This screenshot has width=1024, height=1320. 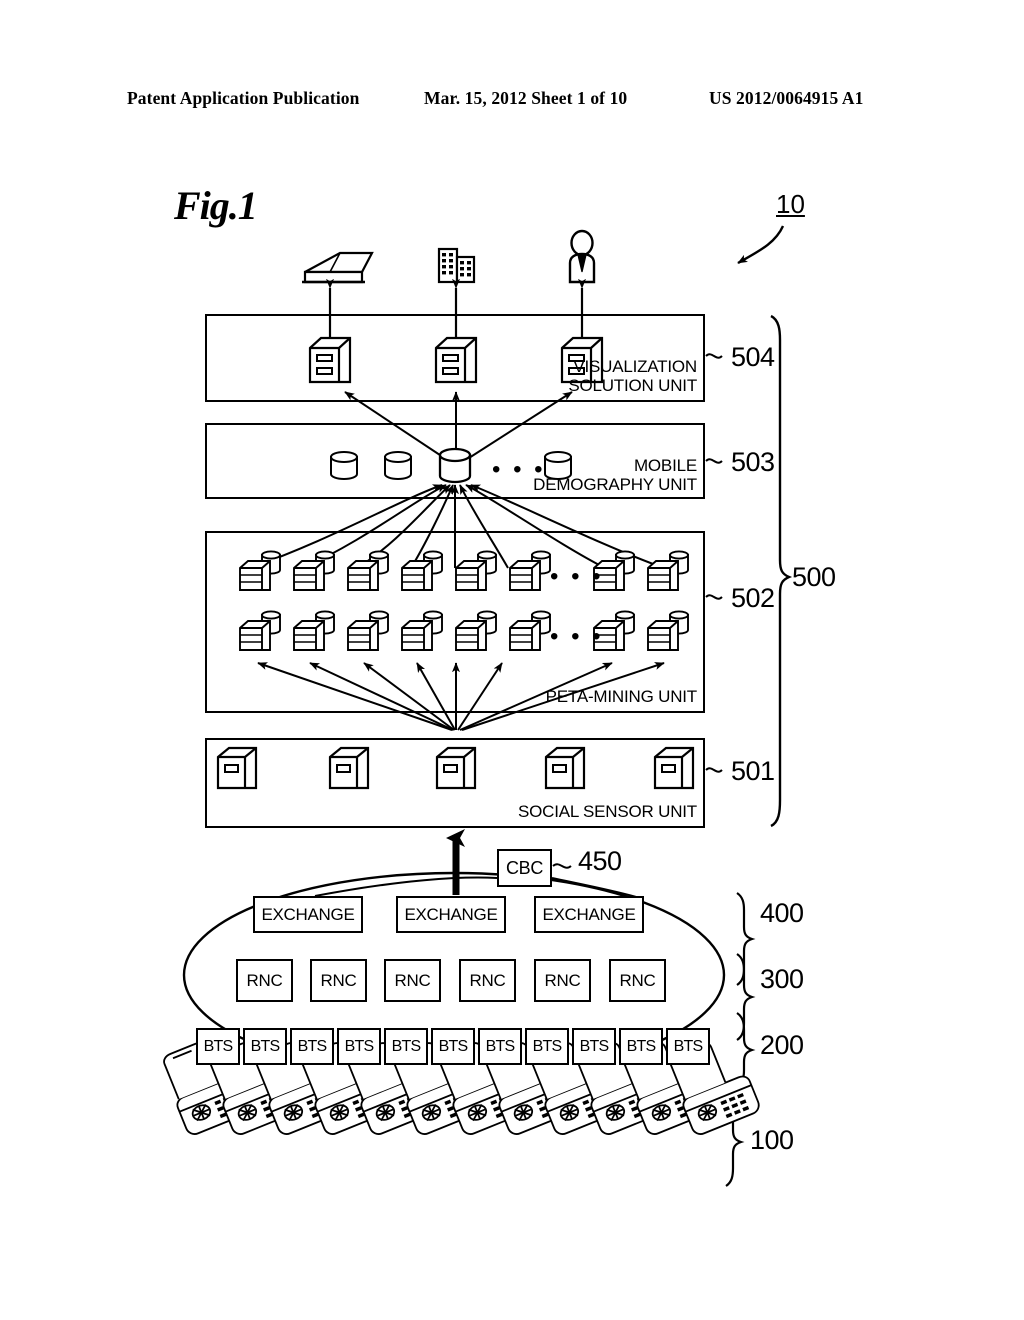 What do you see at coordinates (621, 696) in the screenshot?
I see `layer-502-title: PETA-MINING UNIT` at bounding box center [621, 696].